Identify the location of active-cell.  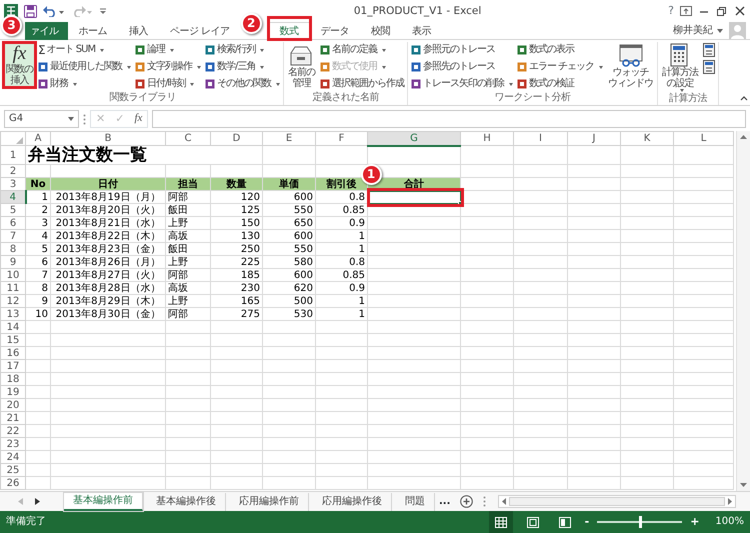
(414, 197).